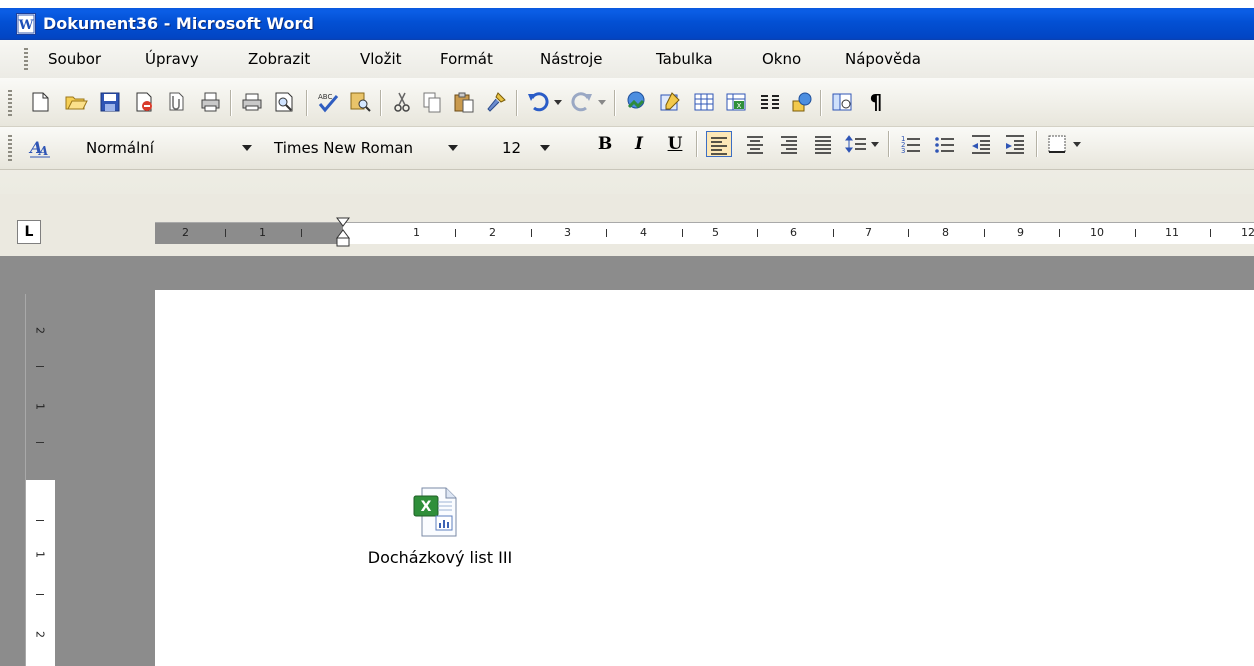 This screenshot has height=666, width=1254. I want to click on print-preview-printer-icon, so click(252, 102).